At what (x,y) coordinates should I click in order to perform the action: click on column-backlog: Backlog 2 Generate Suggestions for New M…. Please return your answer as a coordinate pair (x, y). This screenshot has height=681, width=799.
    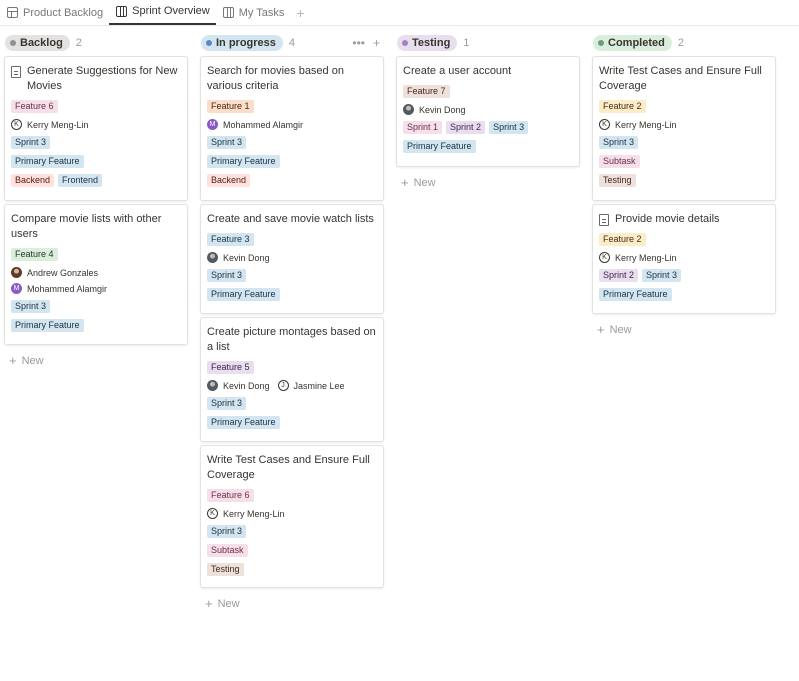
    Looking at the image, I should click on (96, 203).